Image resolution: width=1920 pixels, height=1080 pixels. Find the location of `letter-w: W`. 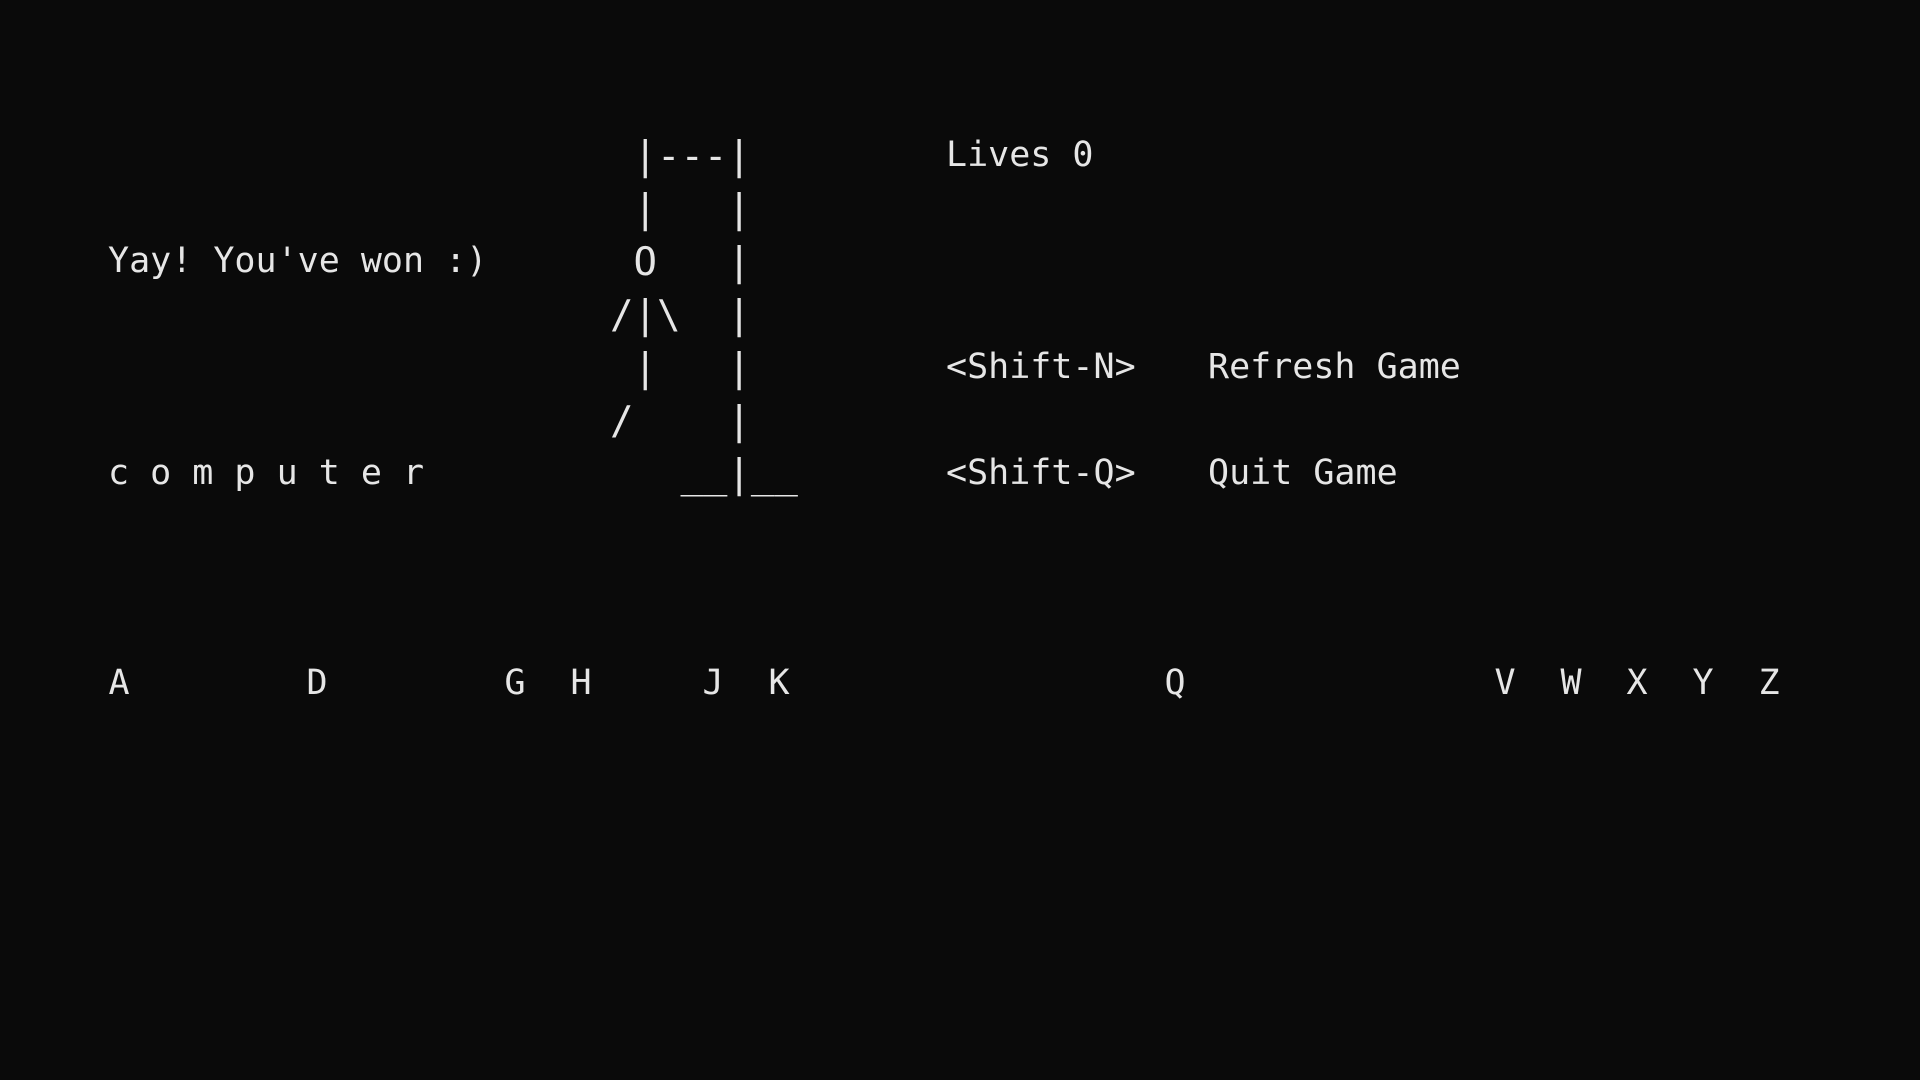

letter-w: W is located at coordinates (1571, 683).